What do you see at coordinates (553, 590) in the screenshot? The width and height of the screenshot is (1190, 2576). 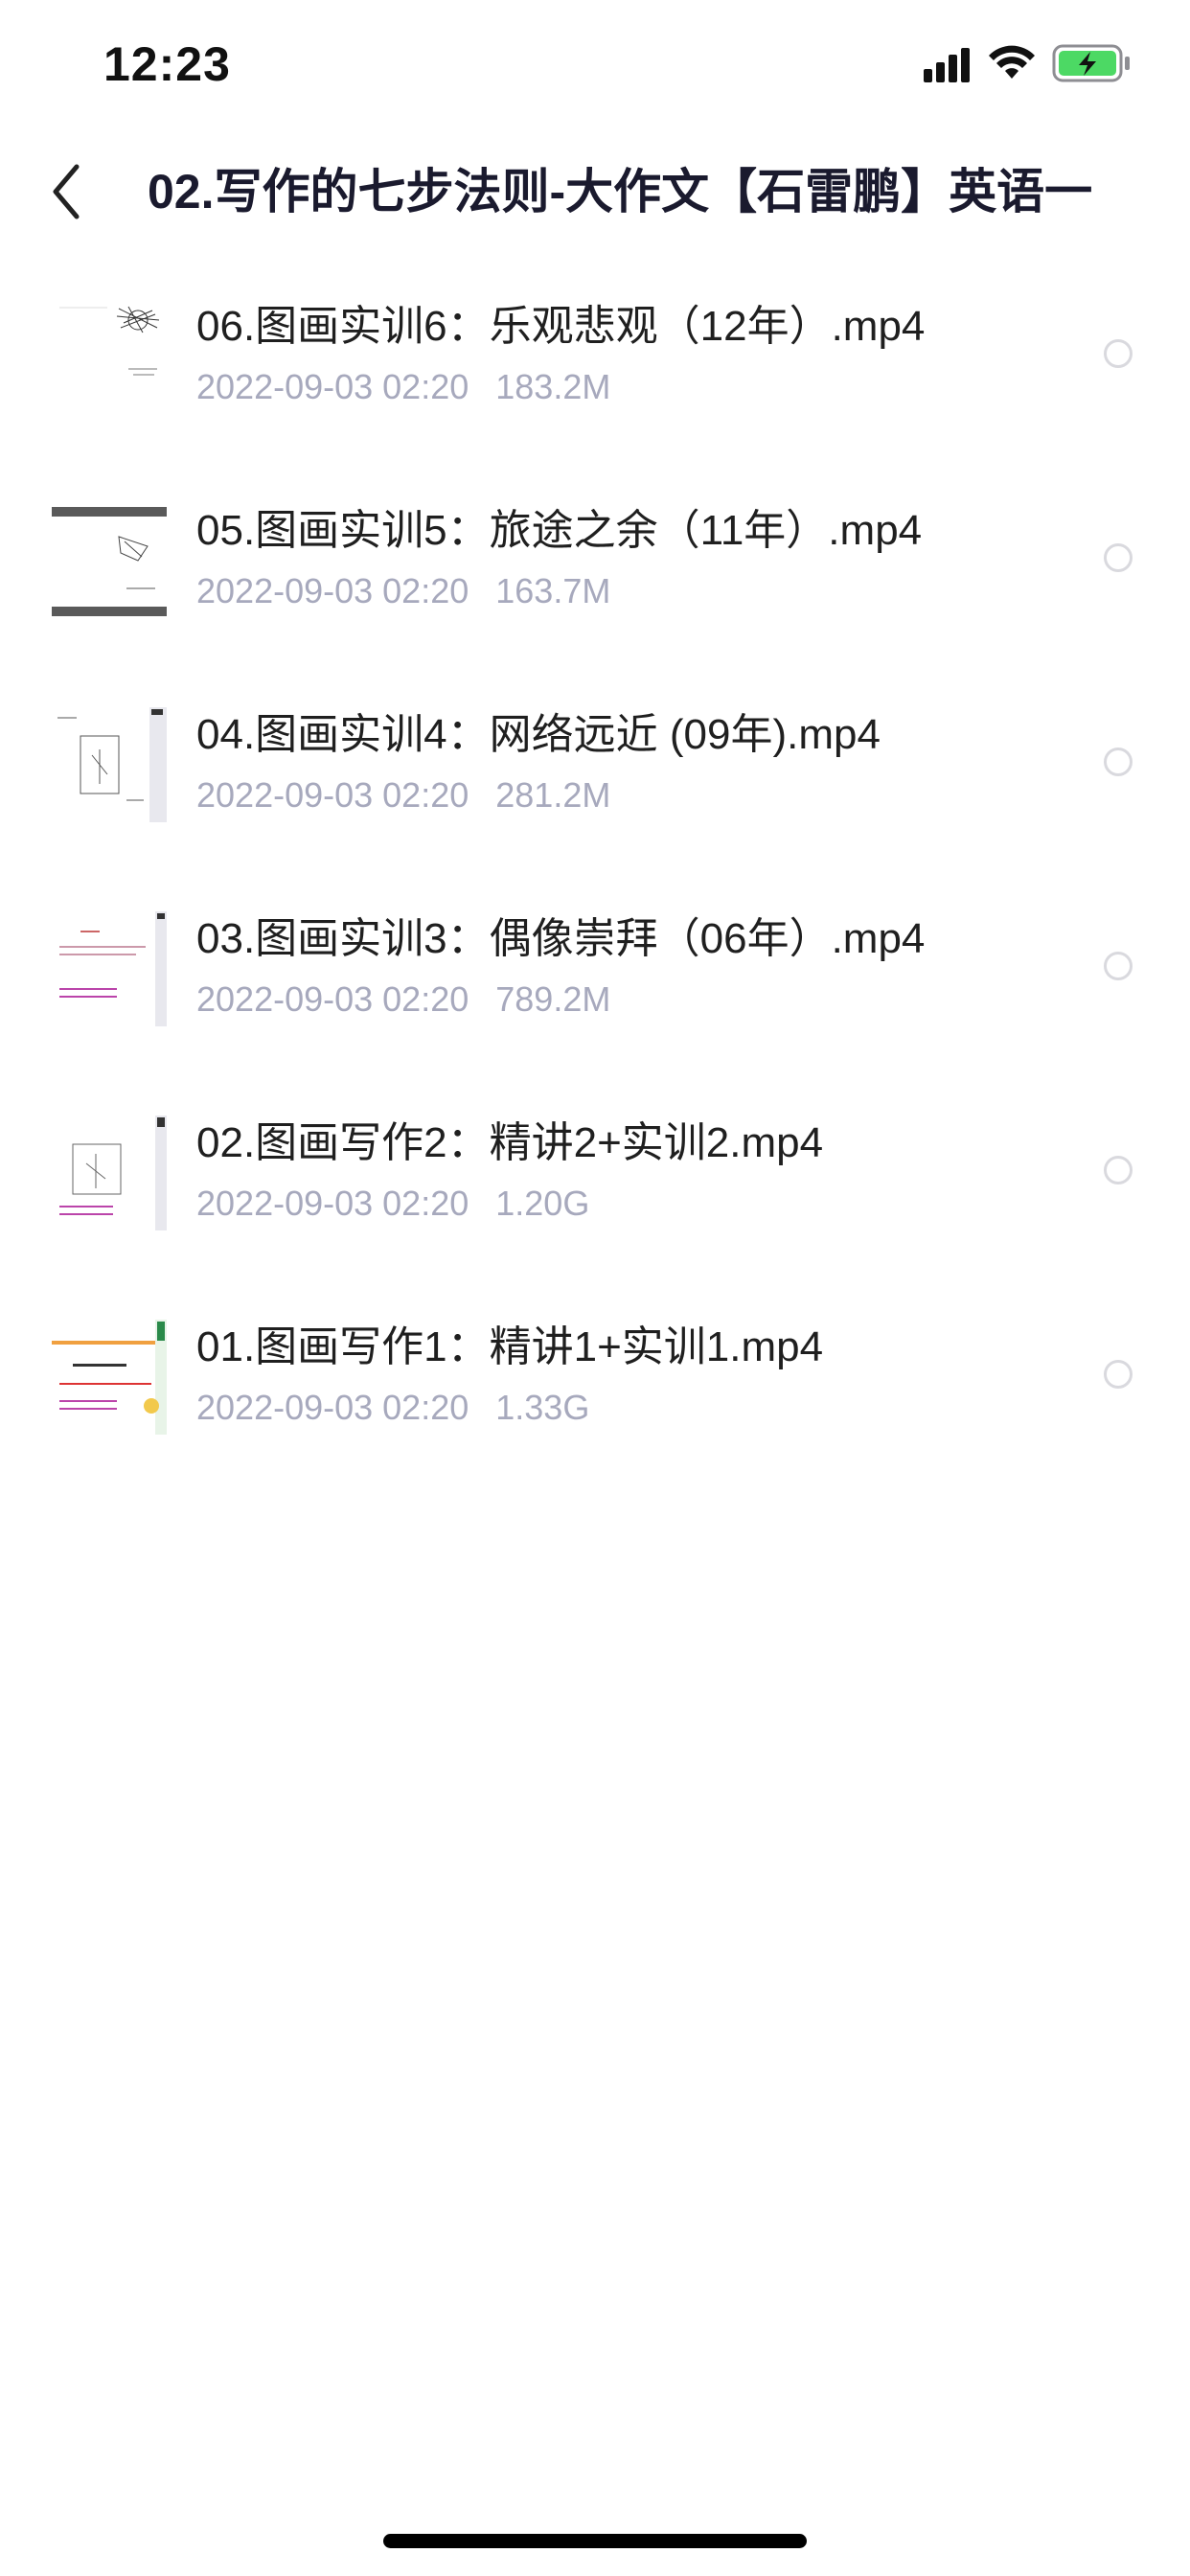 I see `file-size: 163.7M` at bounding box center [553, 590].